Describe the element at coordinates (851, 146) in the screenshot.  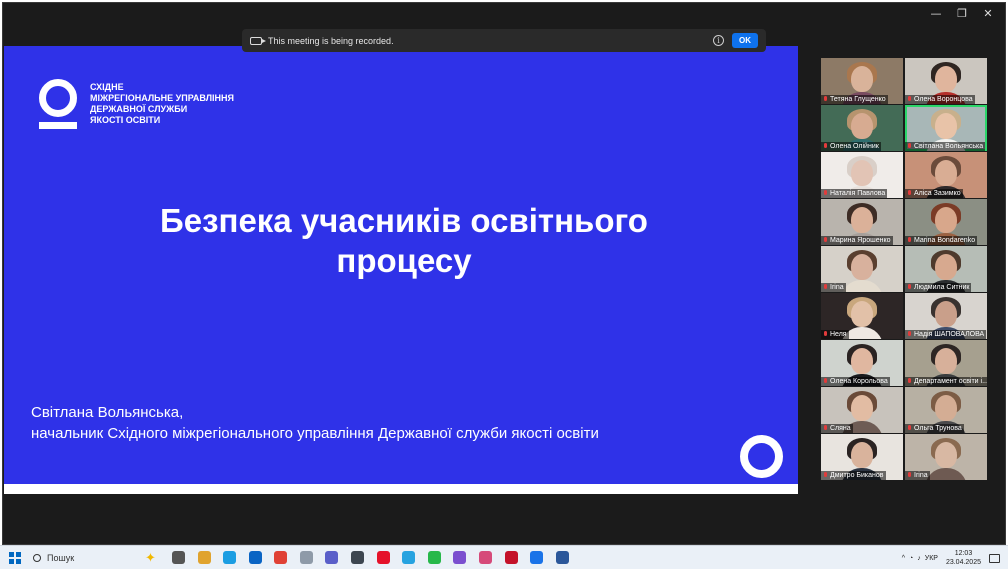
I see `participant-name: Олена Олійник` at that location.